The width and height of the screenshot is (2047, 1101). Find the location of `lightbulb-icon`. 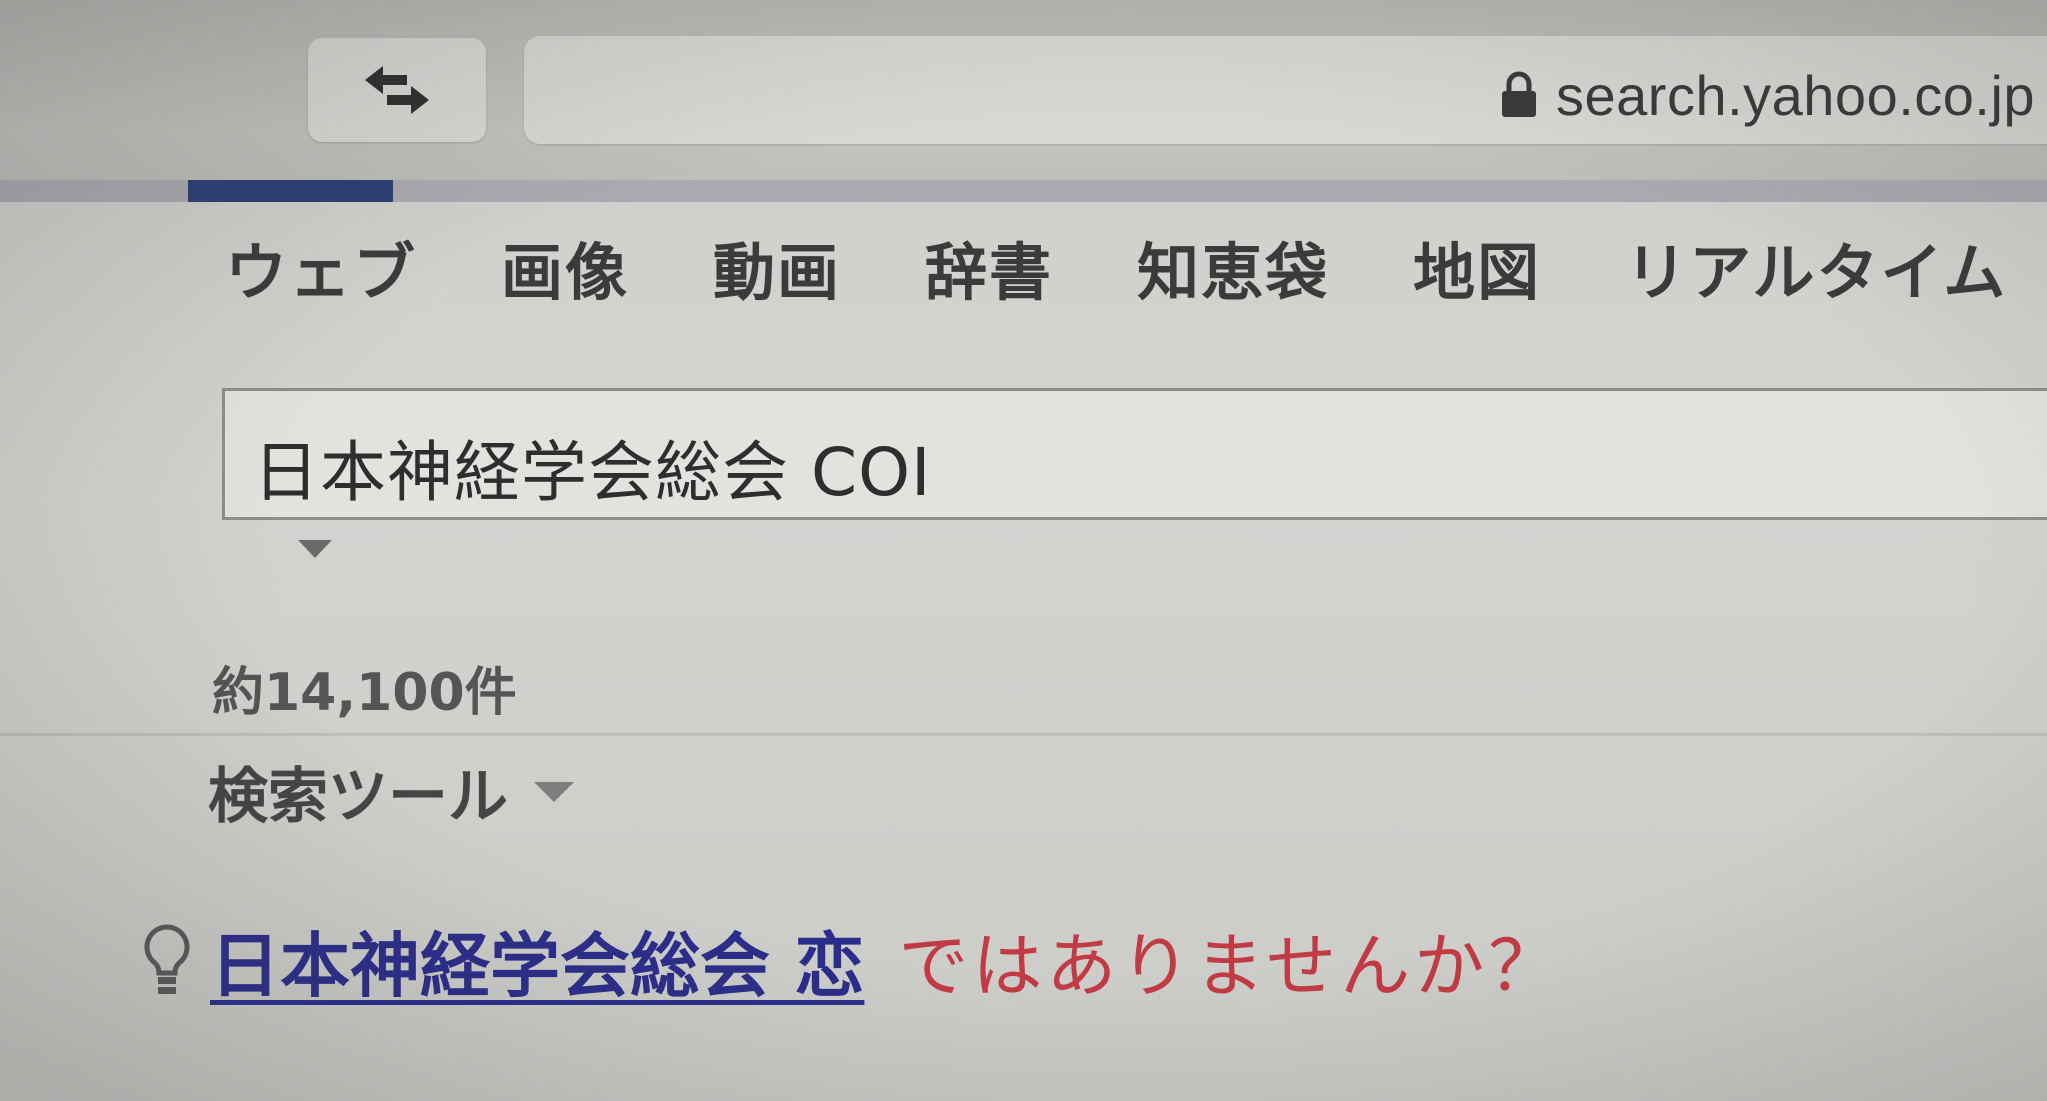

lightbulb-icon is located at coordinates (167, 958).